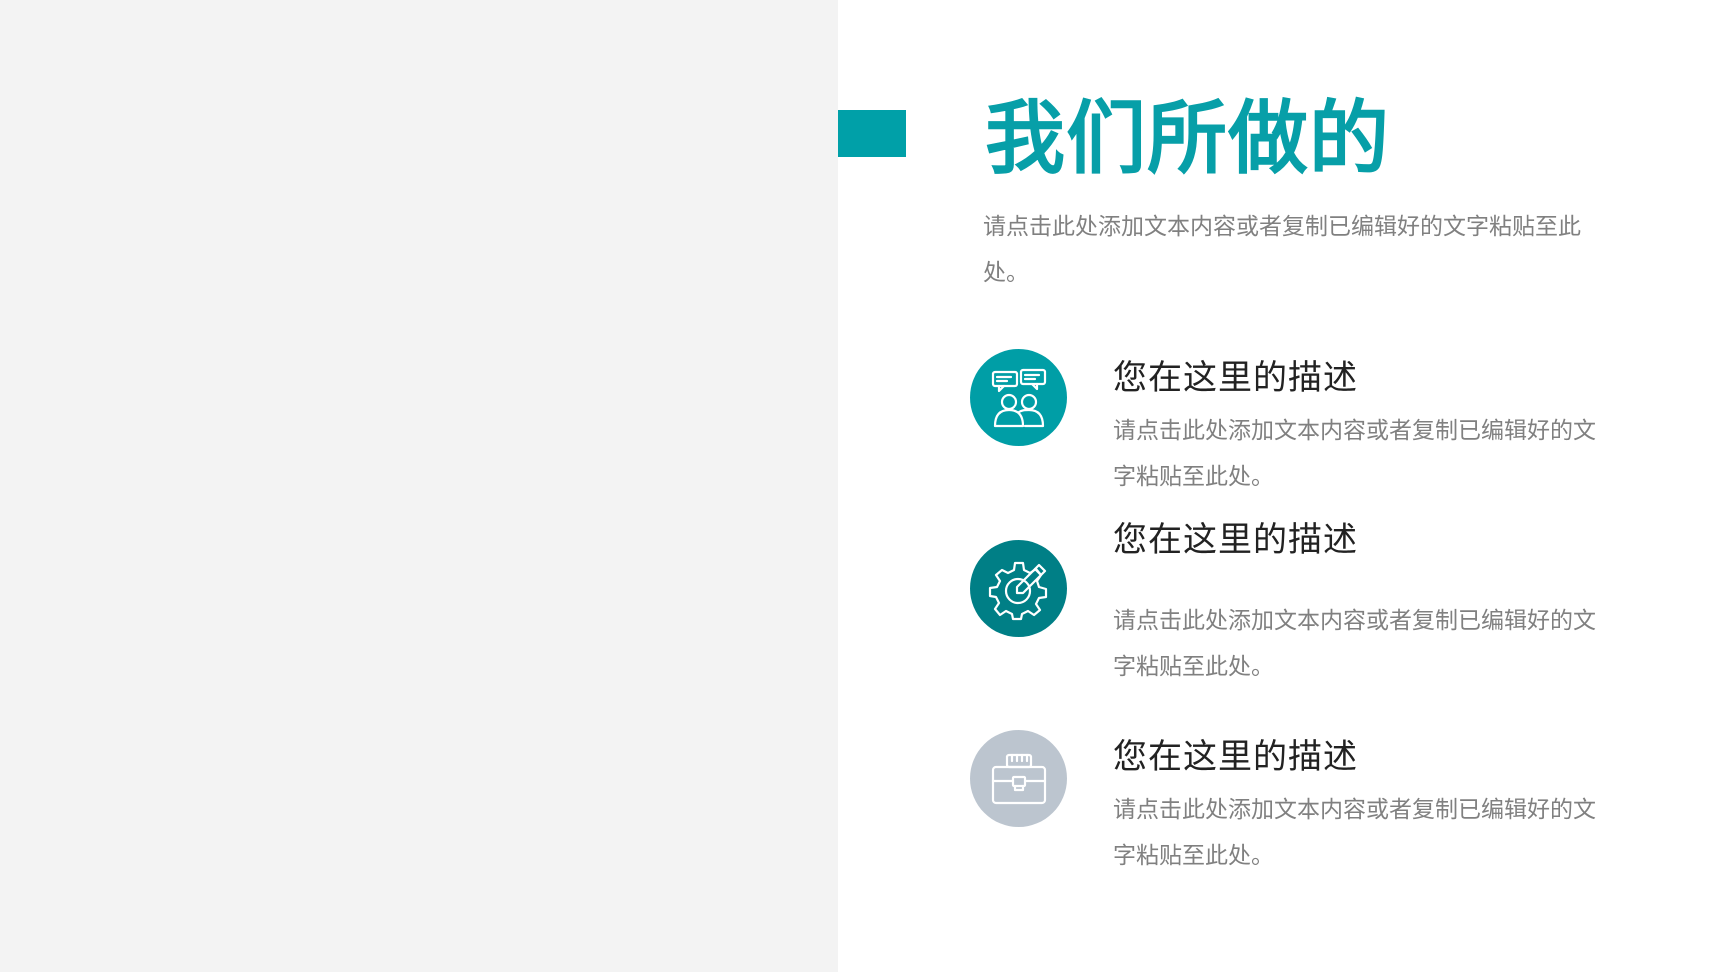 Image resolution: width=1728 pixels, height=972 pixels. I want to click on gear-pencil-icon, so click(1017, 590).